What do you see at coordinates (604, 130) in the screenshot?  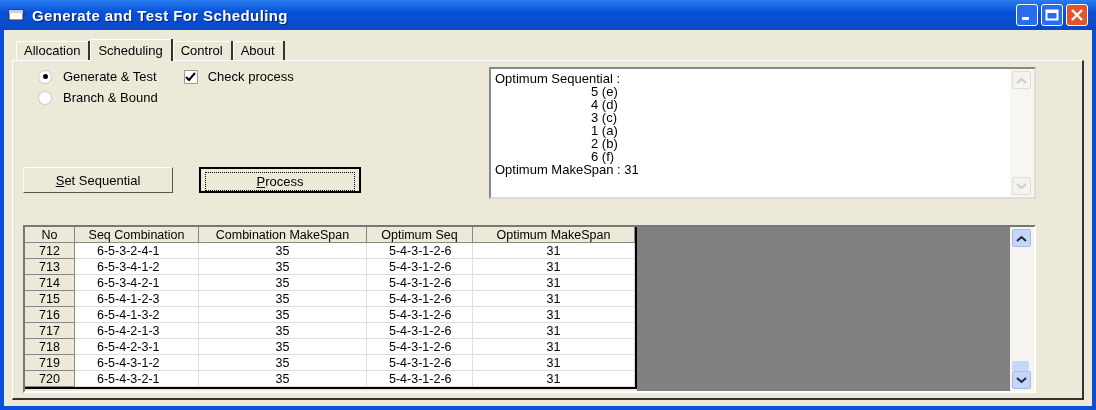 I see `output-line: 1 (a)` at bounding box center [604, 130].